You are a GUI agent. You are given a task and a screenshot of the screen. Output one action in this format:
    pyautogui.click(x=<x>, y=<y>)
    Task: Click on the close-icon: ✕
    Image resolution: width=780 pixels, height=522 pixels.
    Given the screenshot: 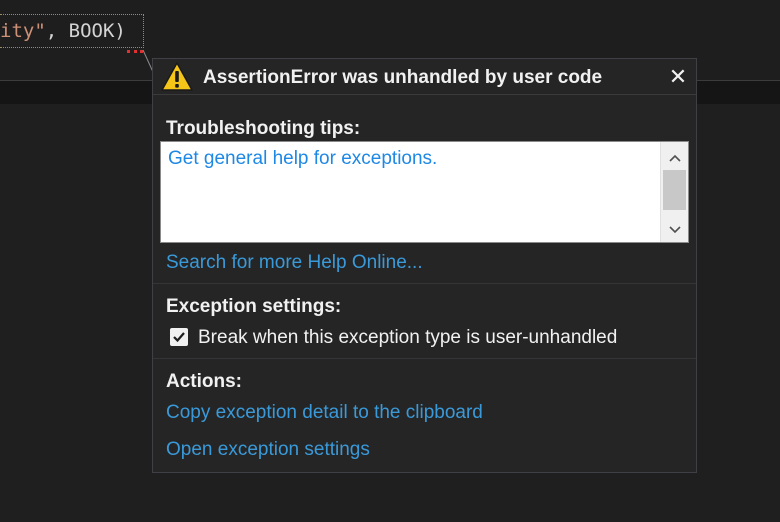 What is the action you would take?
    pyautogui.click(x=678, y=77)
    